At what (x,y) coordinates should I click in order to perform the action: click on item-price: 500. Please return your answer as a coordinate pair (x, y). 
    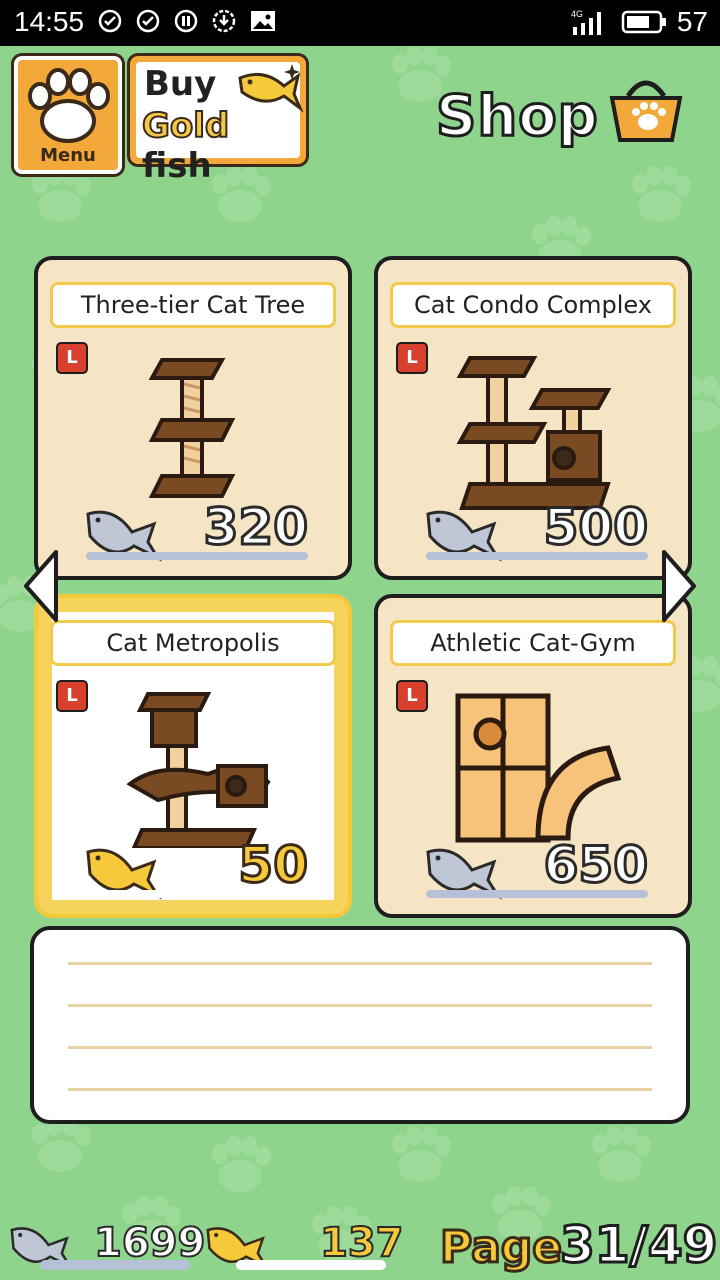
    Looking at the image, I should click on (595, 527).